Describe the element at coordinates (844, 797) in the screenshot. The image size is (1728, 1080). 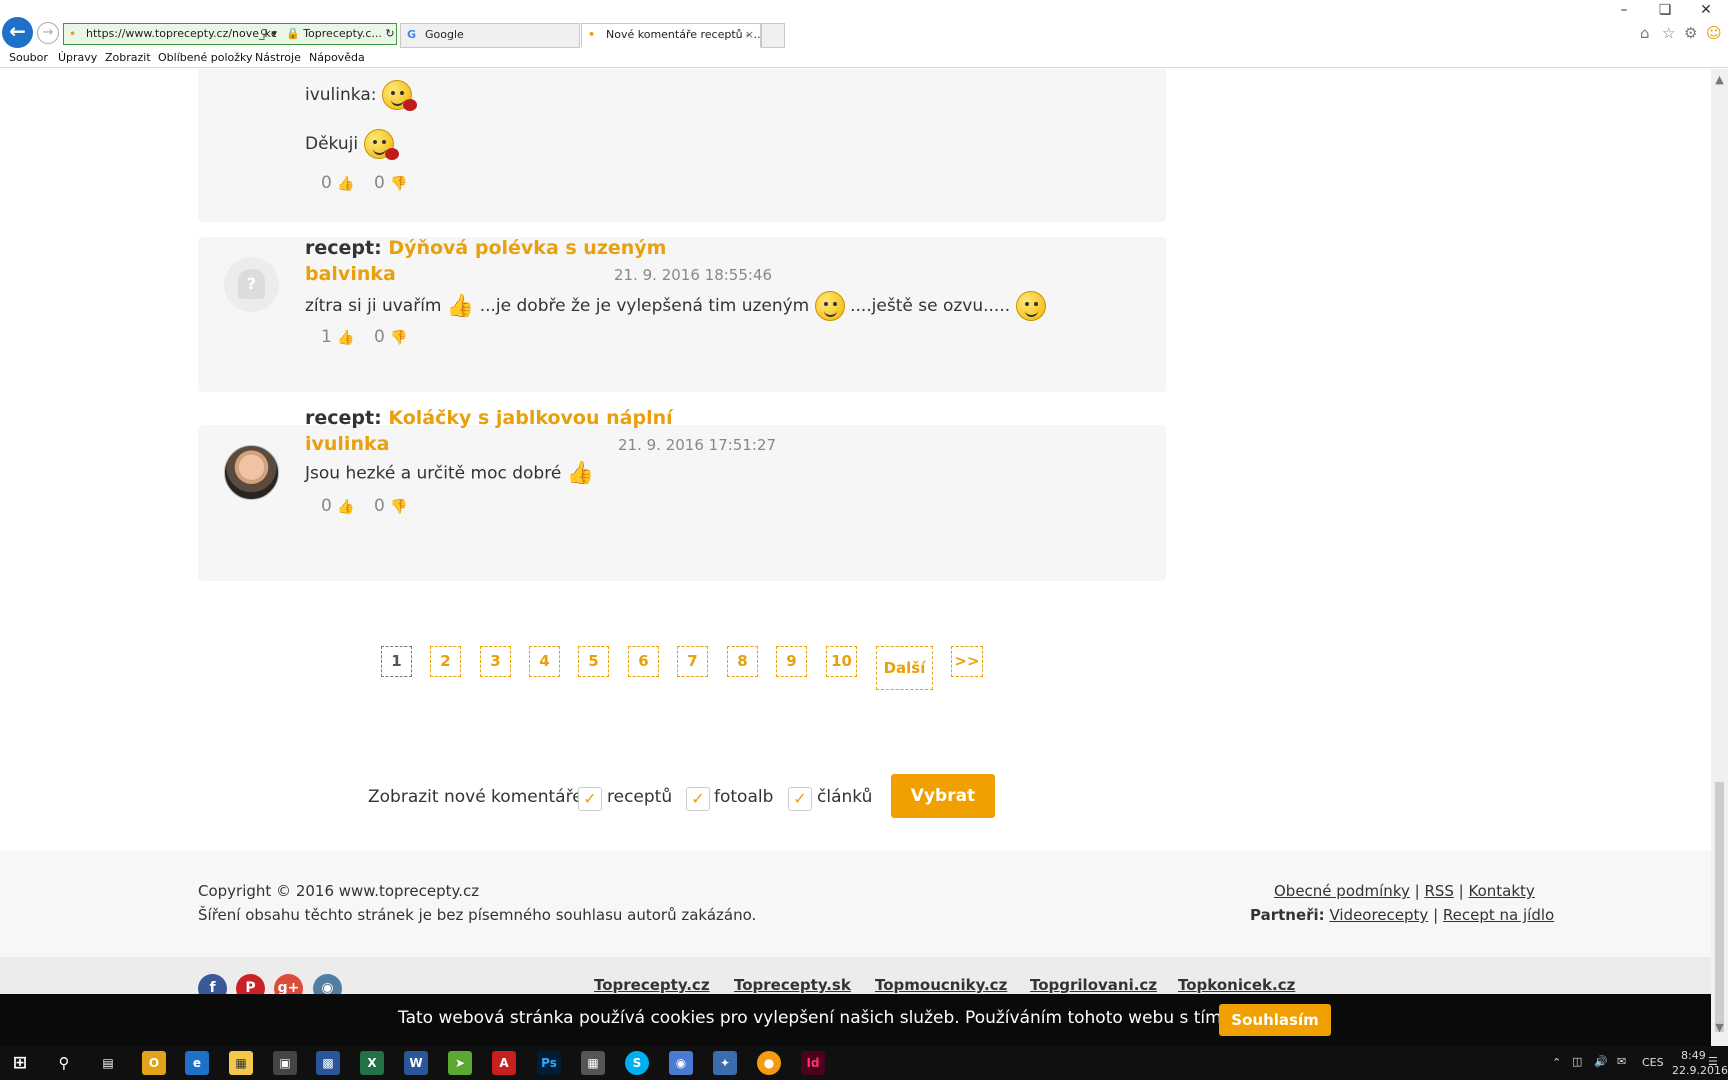
I see `articles-checkbox-label: článků` at that location.